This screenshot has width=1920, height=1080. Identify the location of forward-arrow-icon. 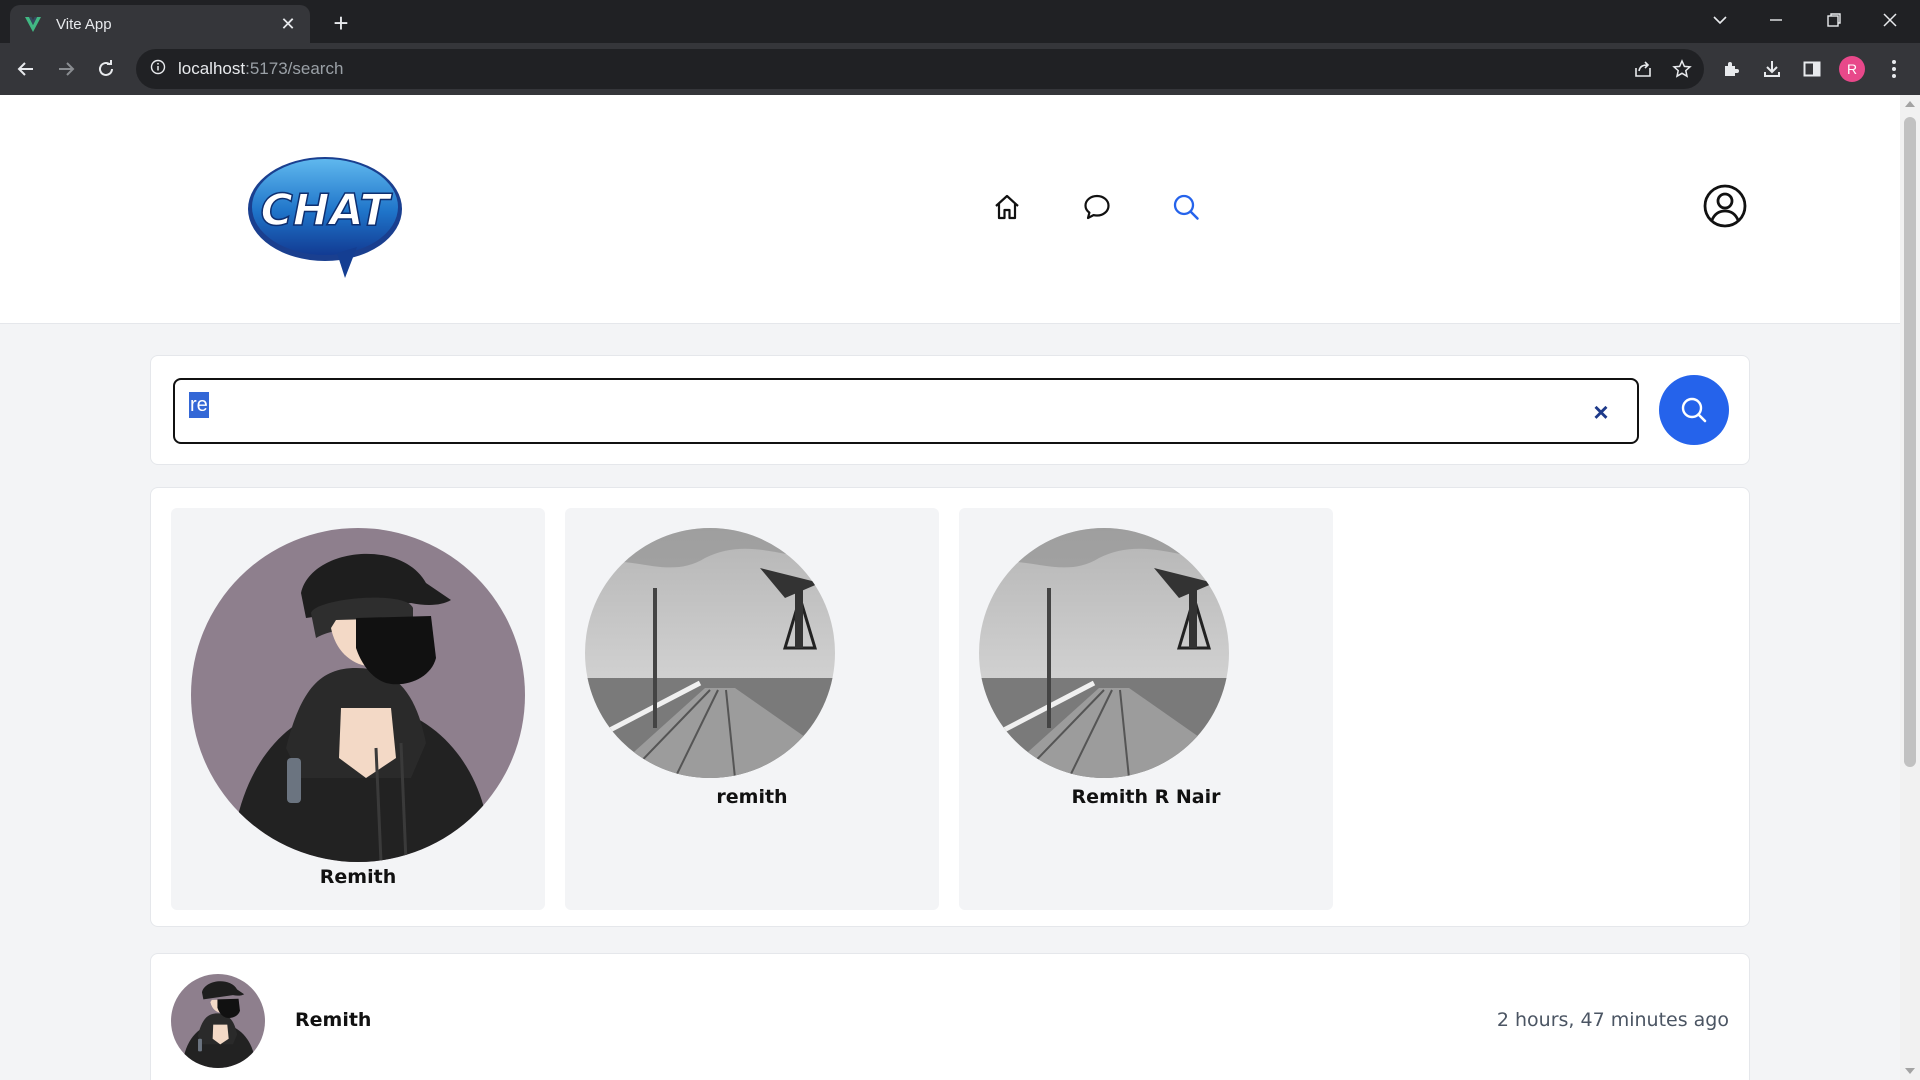
(66, 69).